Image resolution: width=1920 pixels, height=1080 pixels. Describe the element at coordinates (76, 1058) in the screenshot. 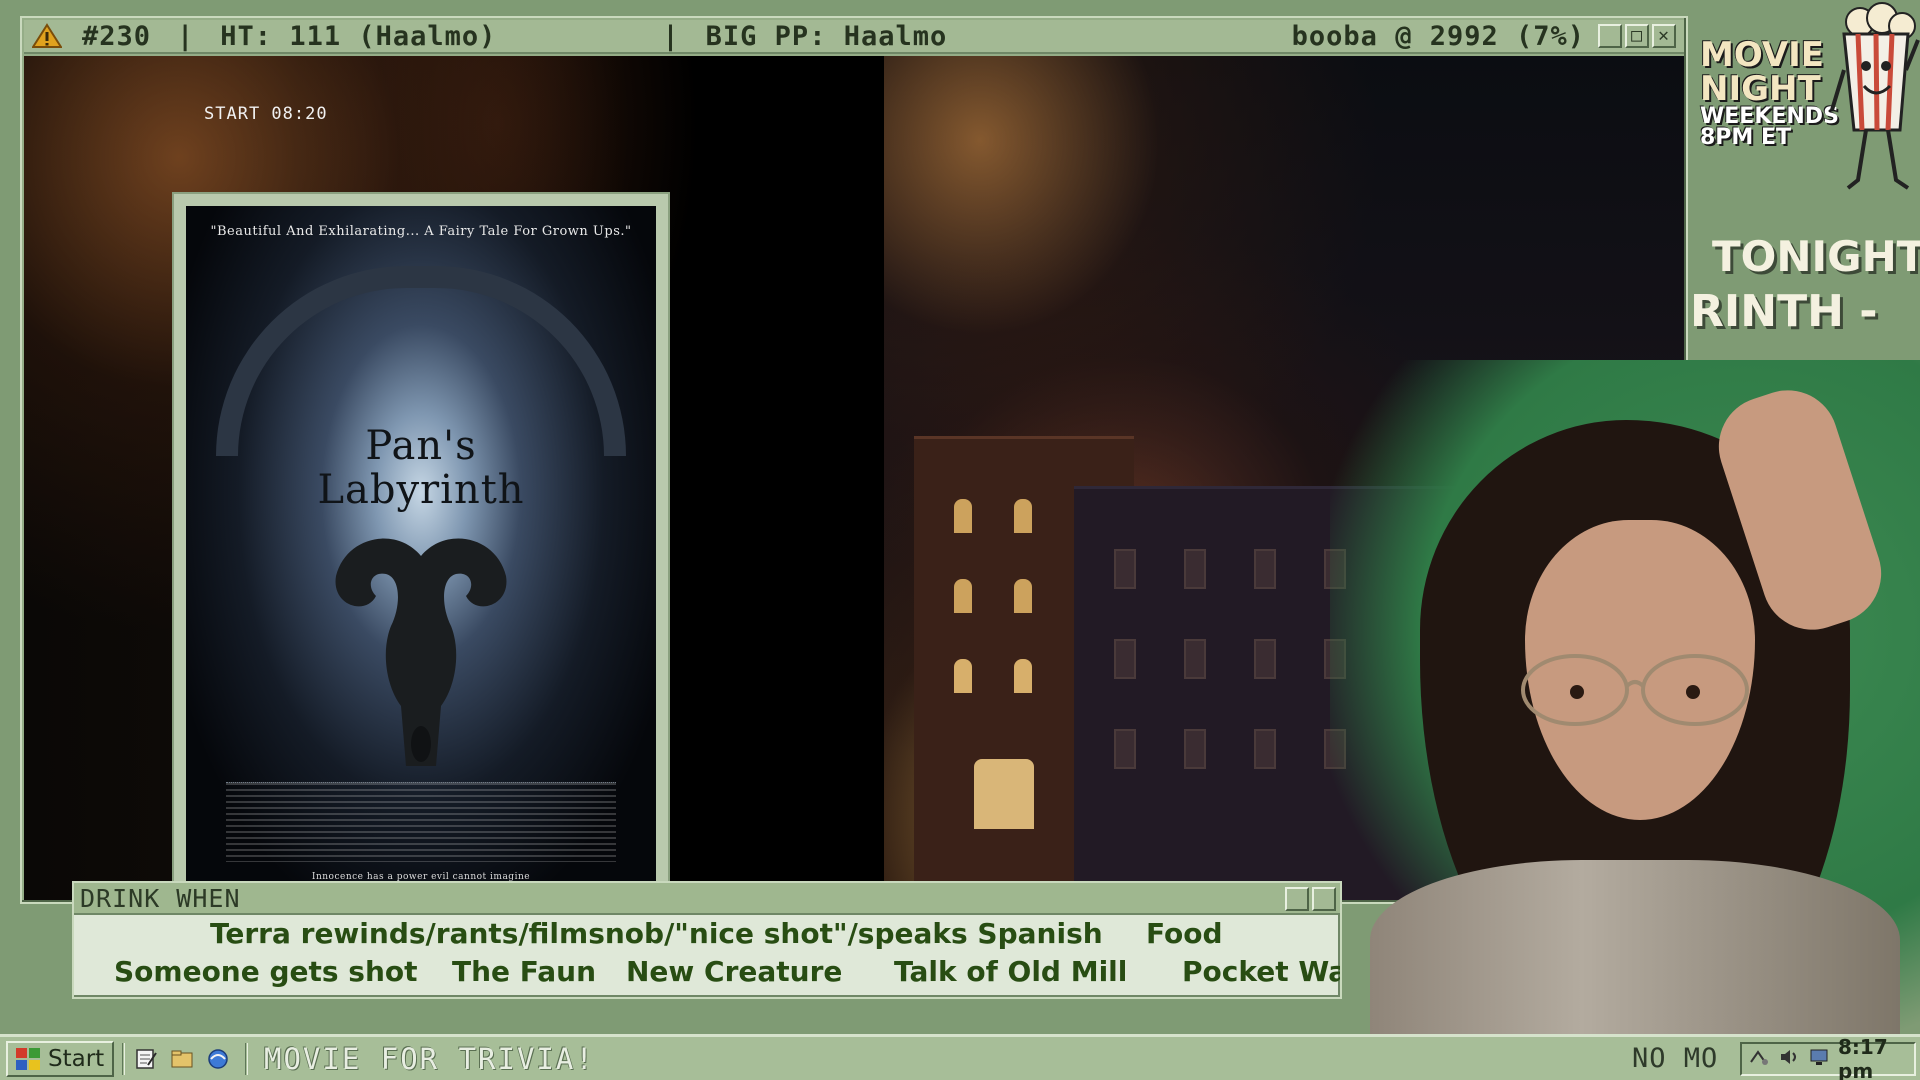

I see `start-label: Start` at that location.